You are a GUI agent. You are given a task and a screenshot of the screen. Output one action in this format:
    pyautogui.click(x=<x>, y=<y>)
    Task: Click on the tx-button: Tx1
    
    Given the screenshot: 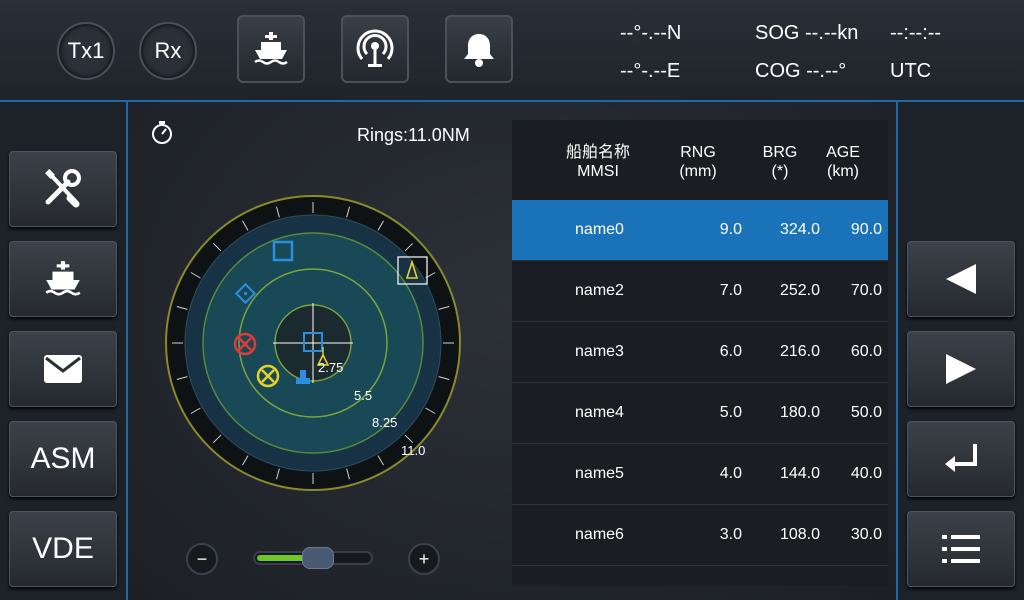 What is the action you would take?
    pyautogui.click(x=86, y=51)
    